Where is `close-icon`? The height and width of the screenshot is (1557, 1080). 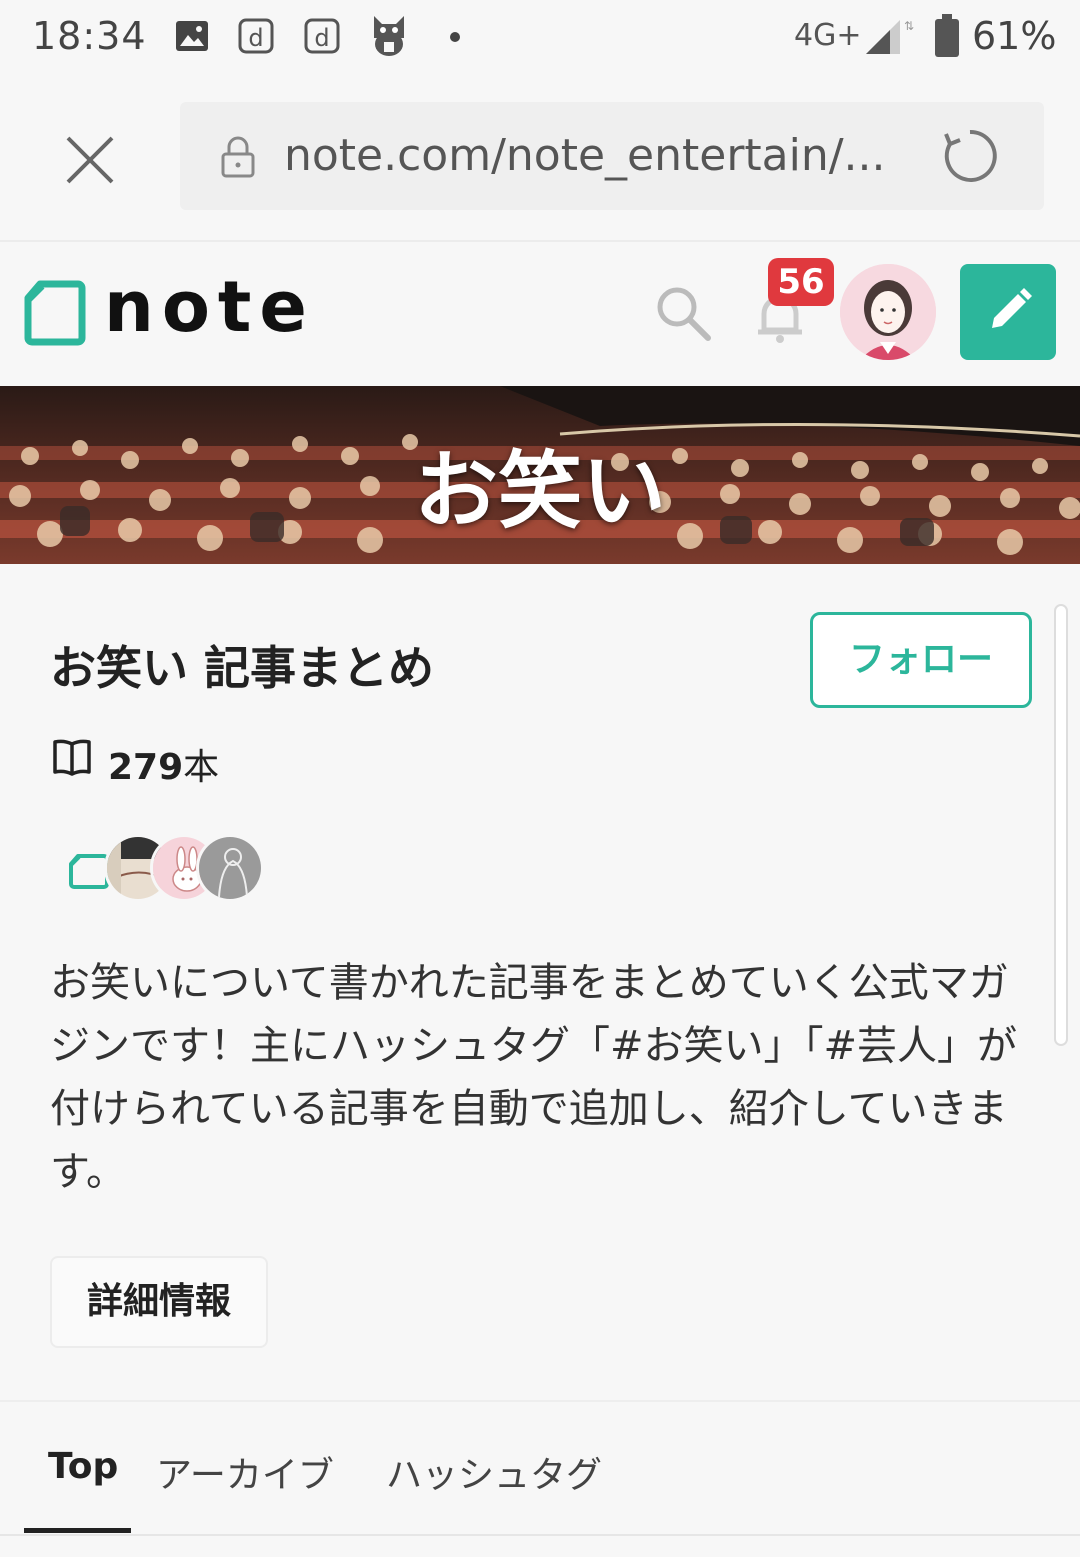
close-icon is located at coordinates (90, 160).